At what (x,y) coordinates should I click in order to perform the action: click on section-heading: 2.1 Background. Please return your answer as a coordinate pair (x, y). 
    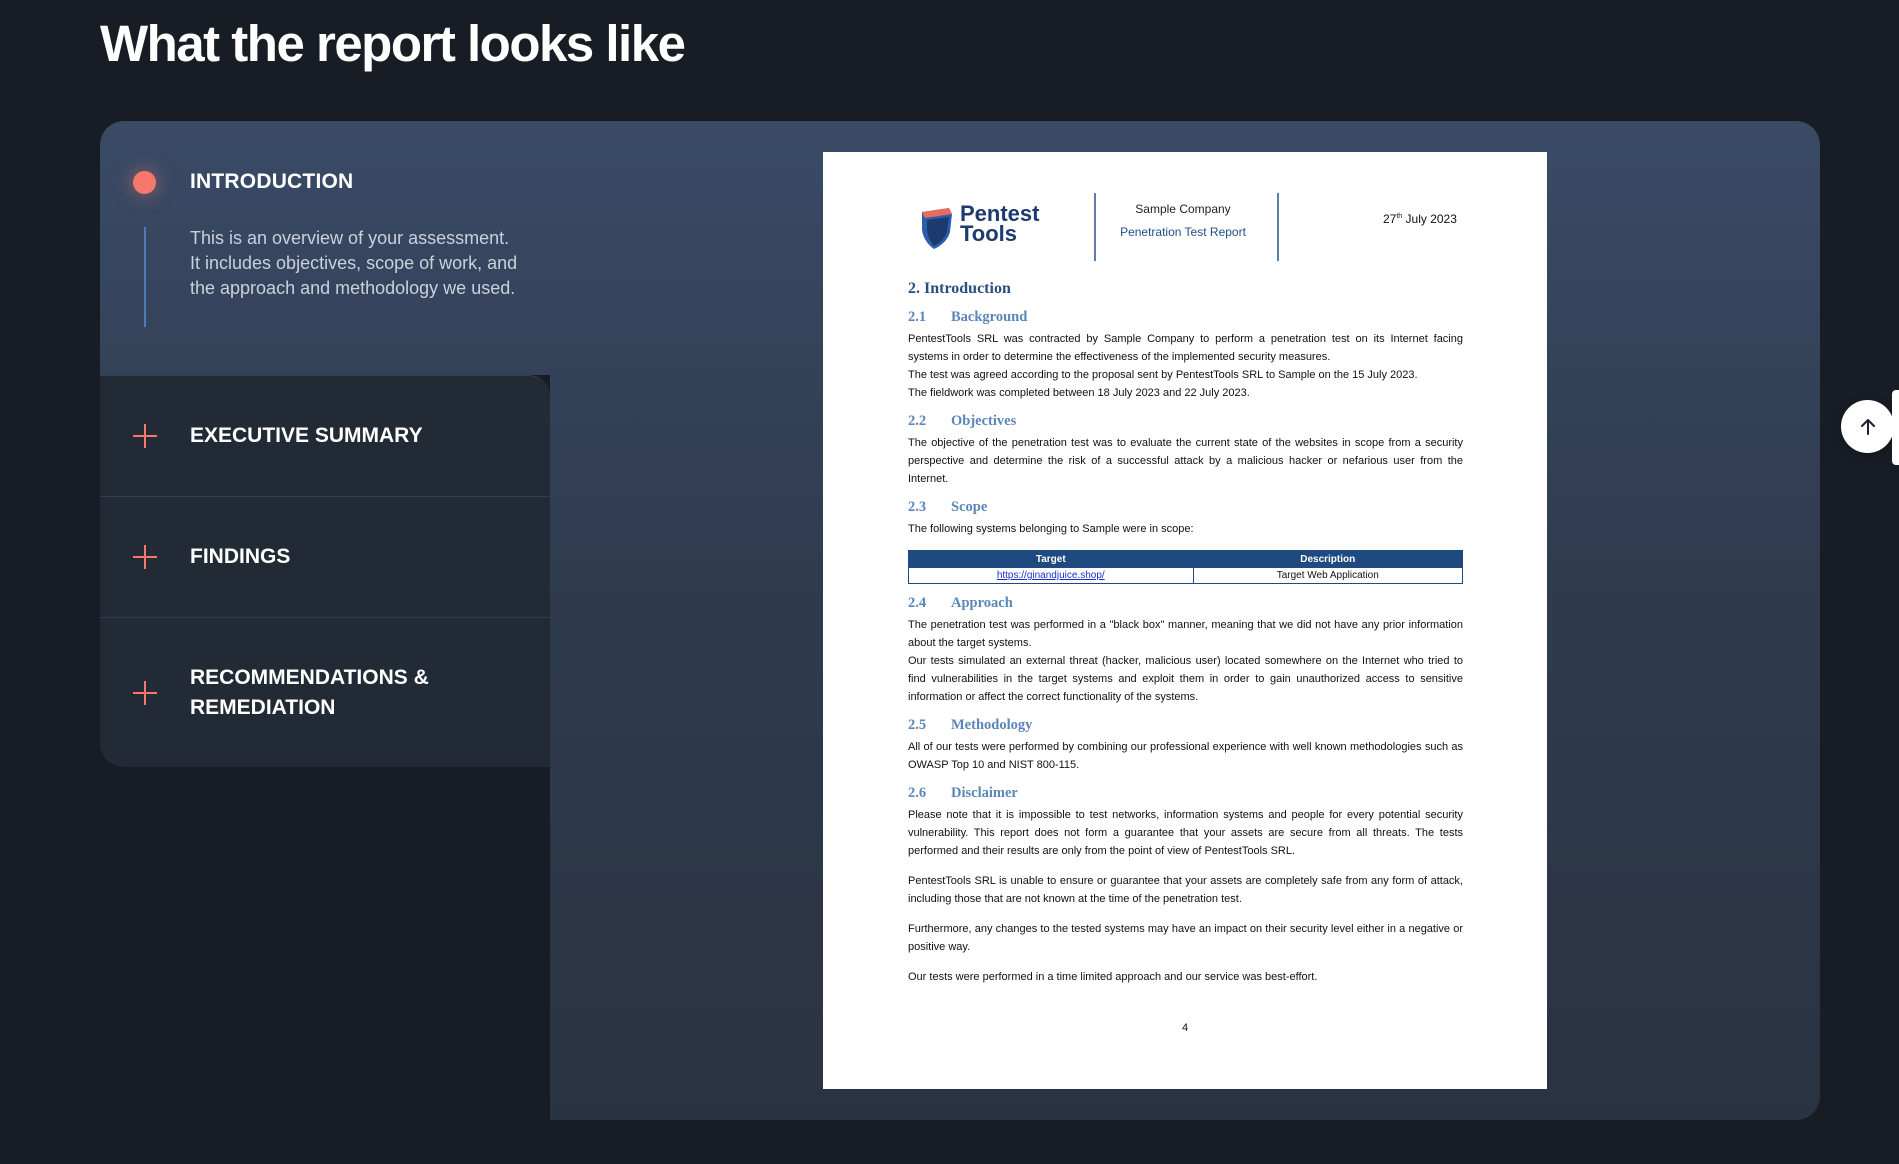
    Looking at the image, I should click on (968, 317).